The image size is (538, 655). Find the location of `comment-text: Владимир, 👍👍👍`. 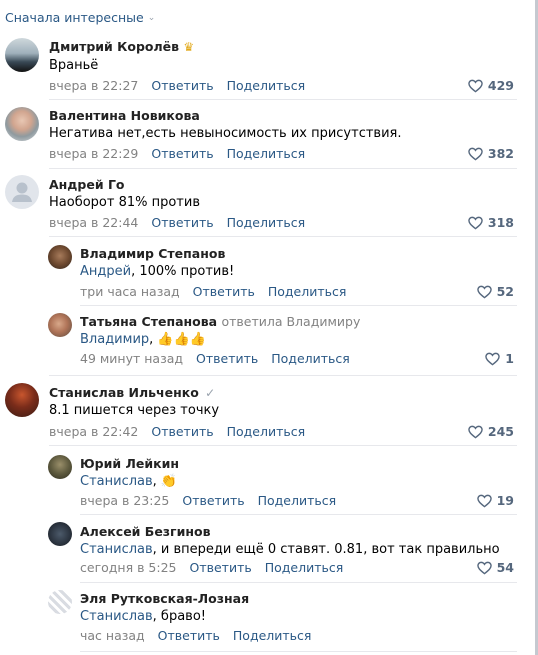

comment-text: Владимир, 👍👍👍 is located at coordinates (143, 339).